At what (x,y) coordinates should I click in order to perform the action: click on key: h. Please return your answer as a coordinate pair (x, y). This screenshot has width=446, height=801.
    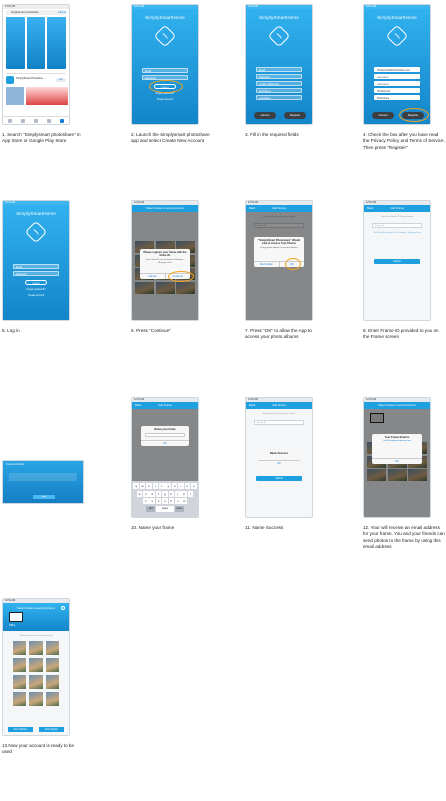
    Looking at the image, I should click on (171, 493).